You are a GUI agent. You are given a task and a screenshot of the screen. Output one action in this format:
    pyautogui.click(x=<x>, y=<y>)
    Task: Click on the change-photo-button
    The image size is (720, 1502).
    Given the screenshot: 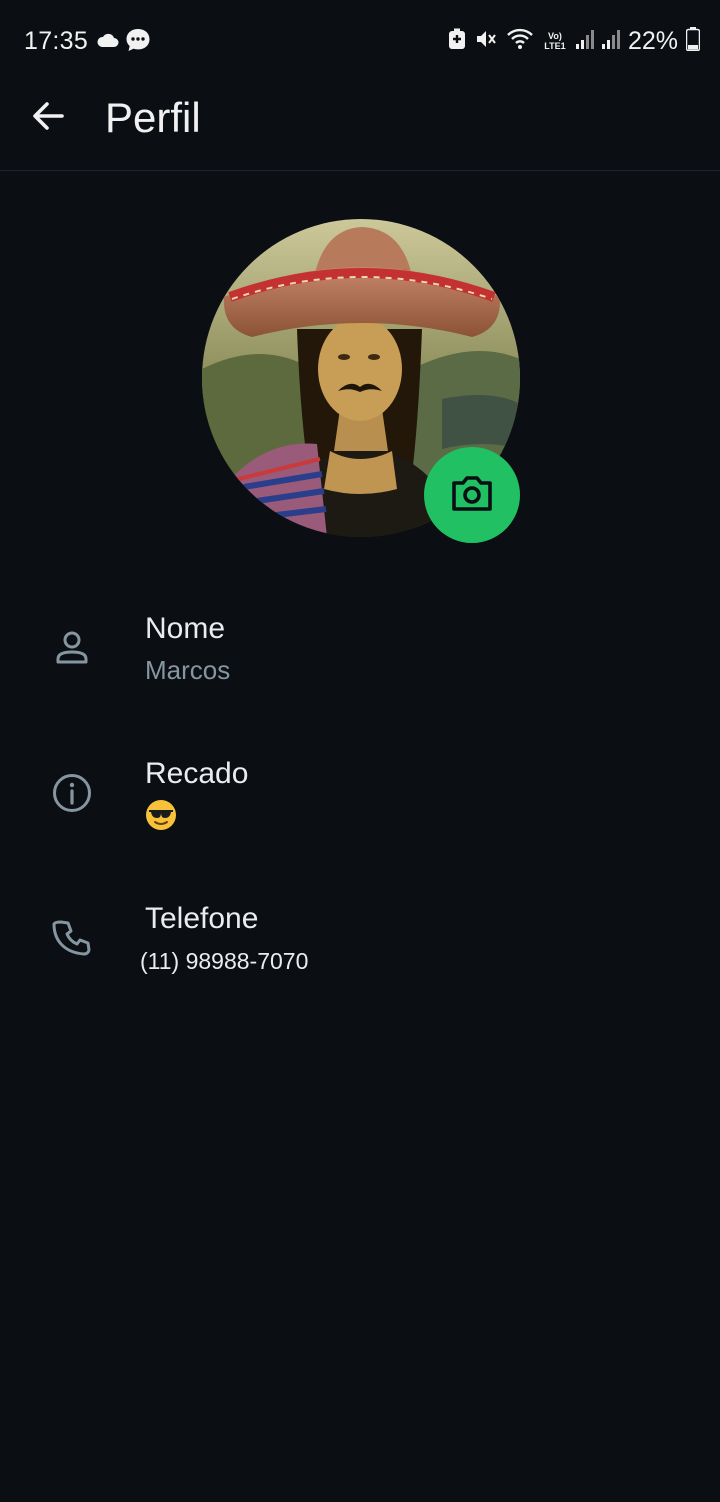 What is the action you would take?
    pyautogui.click(x=472, y=495)
    